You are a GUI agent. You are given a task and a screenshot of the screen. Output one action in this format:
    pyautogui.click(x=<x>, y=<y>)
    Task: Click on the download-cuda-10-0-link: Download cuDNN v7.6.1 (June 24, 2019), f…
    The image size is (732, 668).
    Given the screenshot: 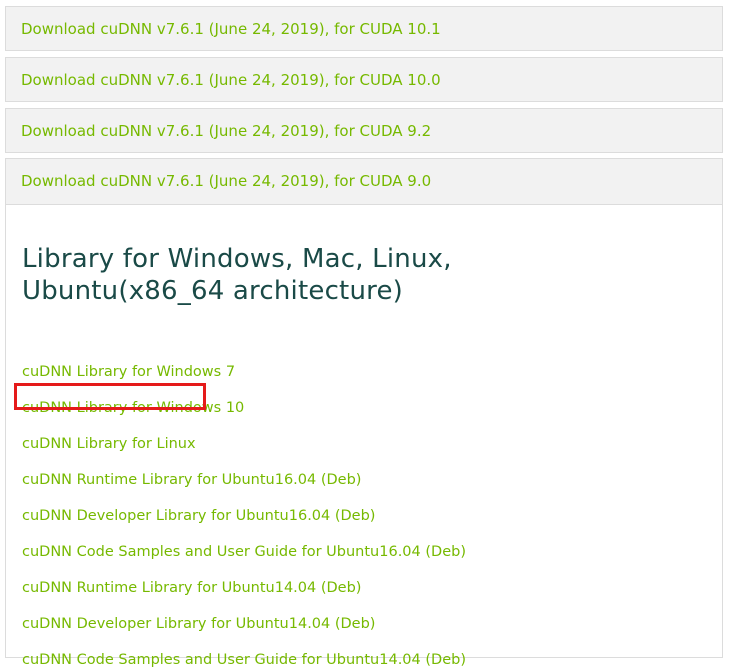 What is the action you would take?
    pyautogui.click(x=364, y=80)
    